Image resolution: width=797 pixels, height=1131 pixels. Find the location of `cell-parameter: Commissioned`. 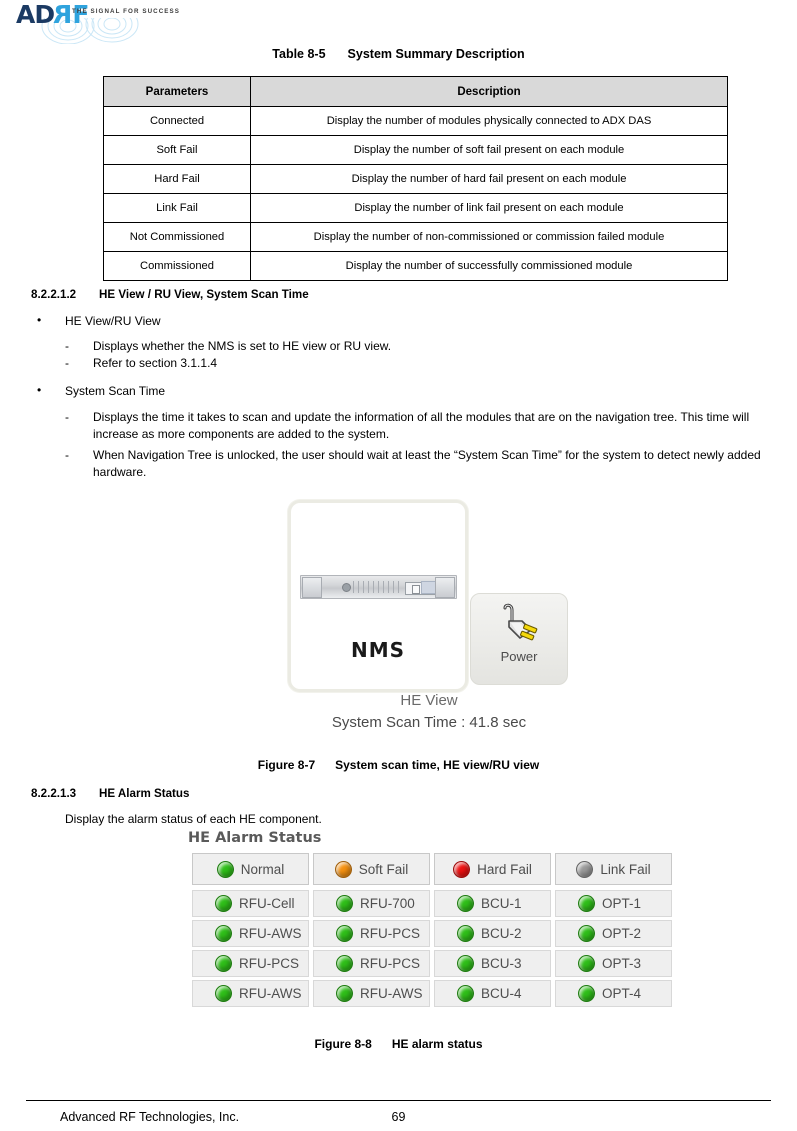

cell-parameter: Commissioned is located at coordinates (177, 266).